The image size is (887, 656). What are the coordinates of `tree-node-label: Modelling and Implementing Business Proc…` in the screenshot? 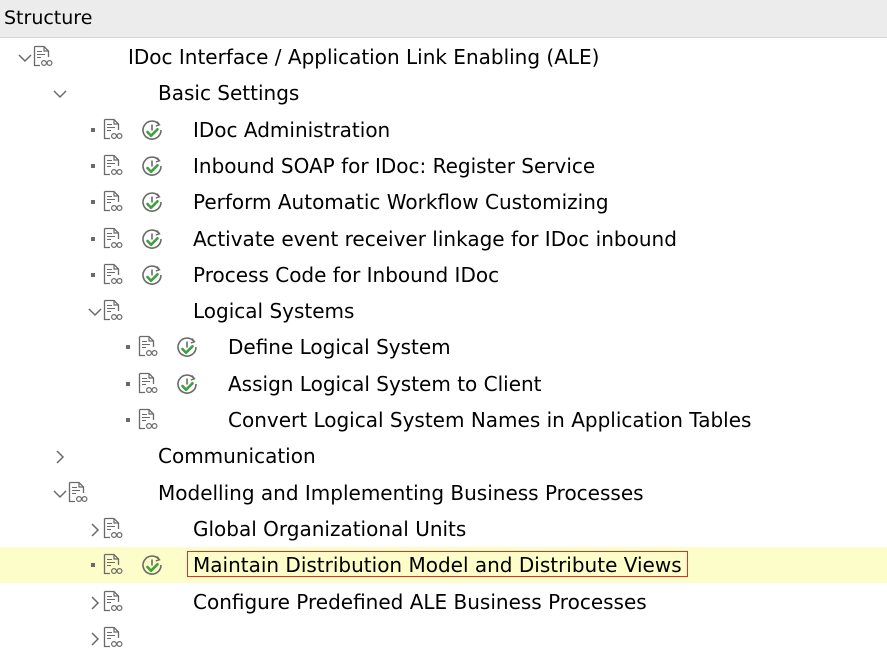 It's located at (401, 493).